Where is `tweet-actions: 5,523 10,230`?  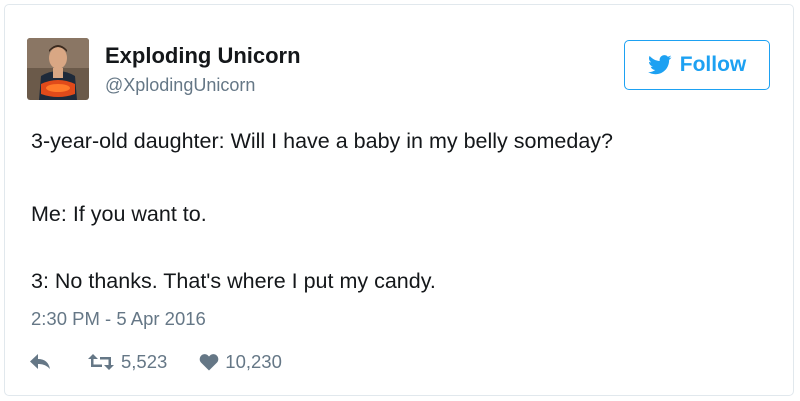
tweet-actions: 5,523 10,230 is located at coordinates (155, 362).